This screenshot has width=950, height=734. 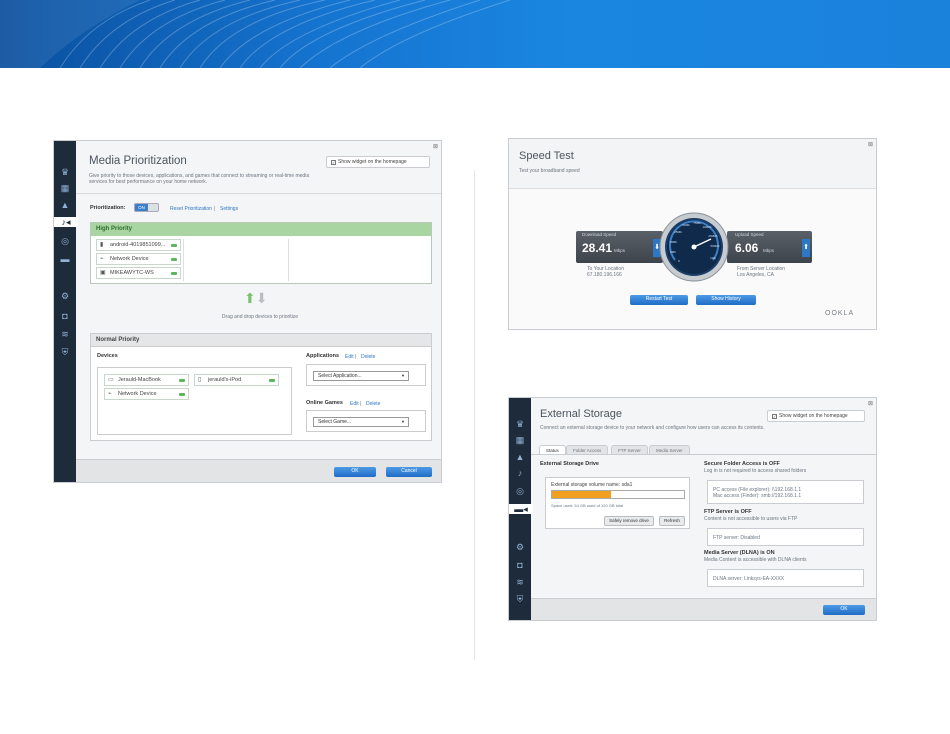 I want to click on download-unit: Mbps, so click(x=620, y=250).